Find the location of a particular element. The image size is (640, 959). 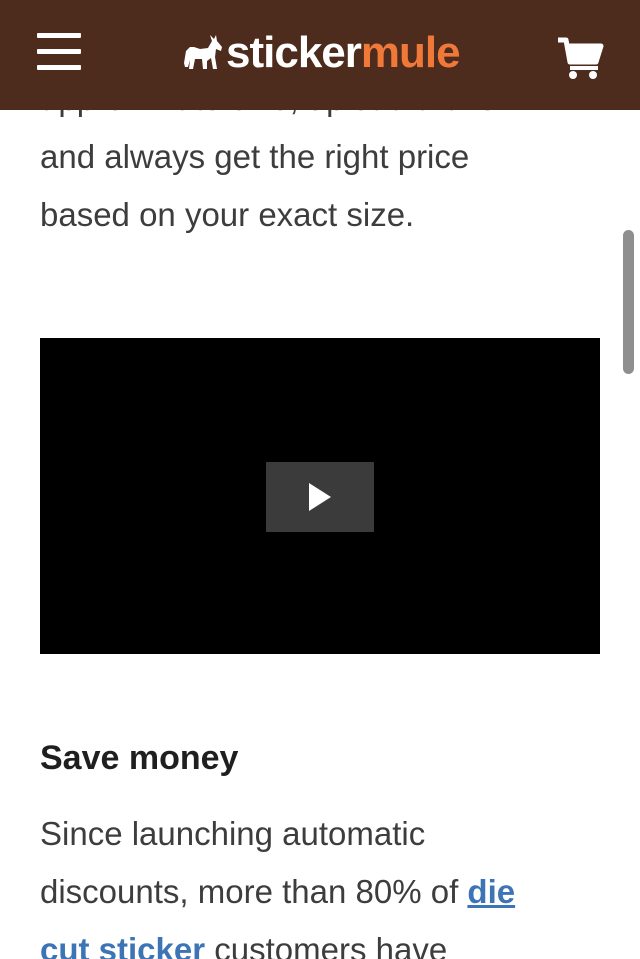

mule-logo-icon is located at coordinates (203, 52).